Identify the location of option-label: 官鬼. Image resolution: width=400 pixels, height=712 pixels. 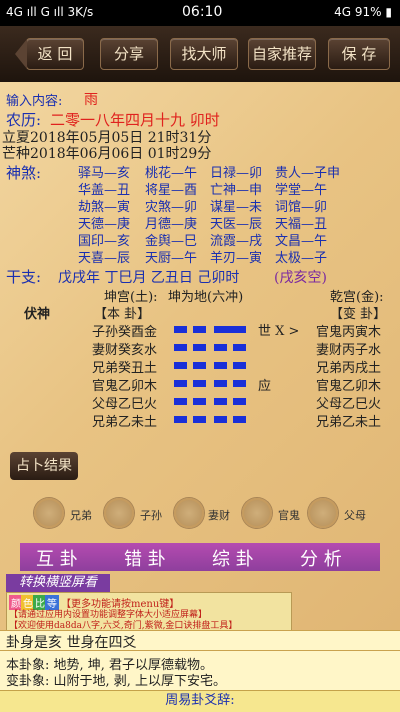
(289, 515).